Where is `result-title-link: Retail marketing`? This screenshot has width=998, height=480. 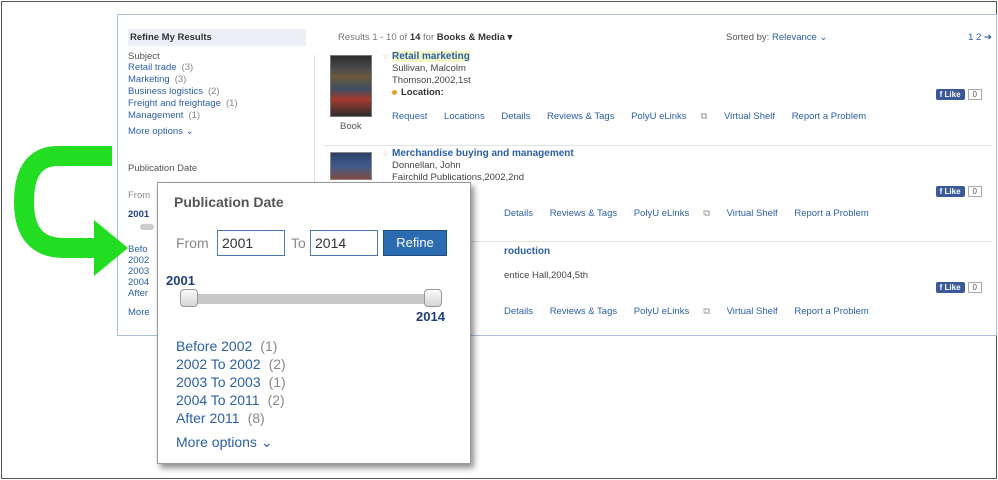 result-title-link: Retail marketing is located at coordinates (431, 56).